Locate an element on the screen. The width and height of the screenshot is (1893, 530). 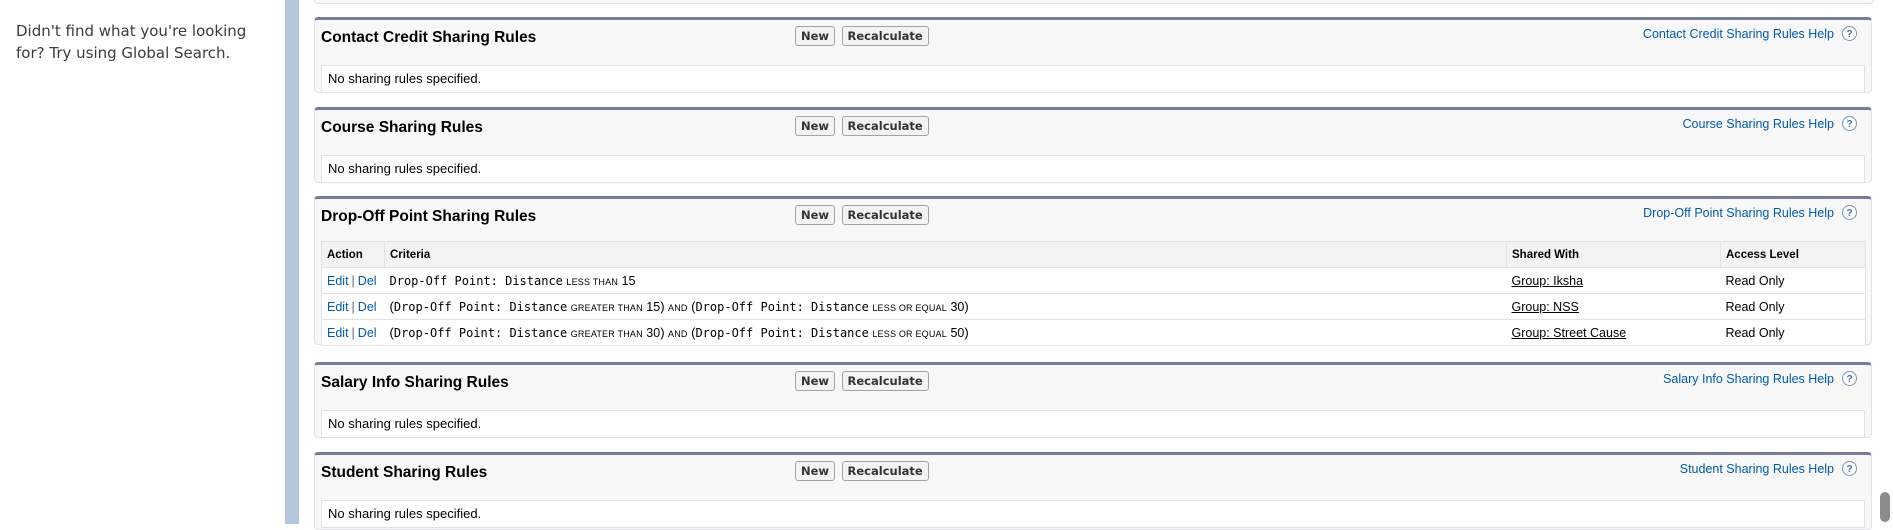
help-link: Student Sharing Rules Help is located at coordinates (1757, 469).